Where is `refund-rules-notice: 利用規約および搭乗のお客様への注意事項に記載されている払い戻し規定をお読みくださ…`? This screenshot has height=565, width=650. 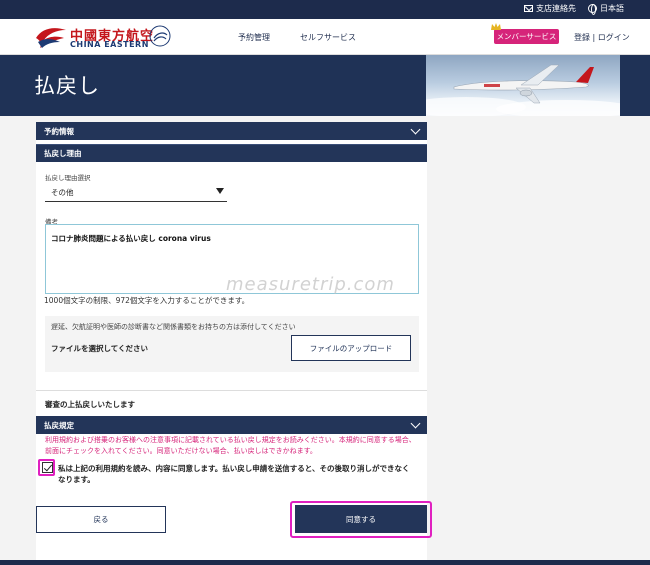
refund-rules-notice: 利用規約および搭乗のお客様への注意事項に記載されている払い戻し規定をお読みくださ… is located at coordinates (230, 445).